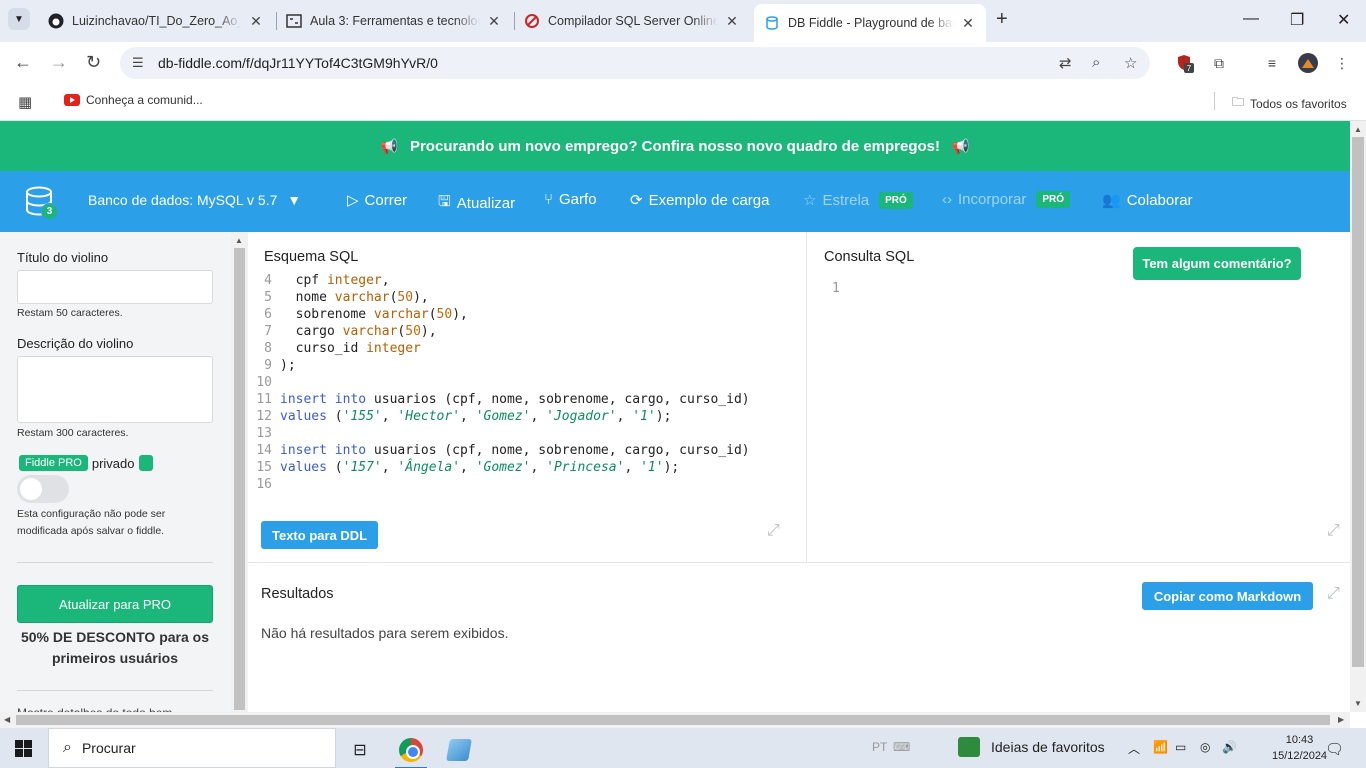 The width and height of the screenshot is (1366, 768). What do you see at coordinates (1160, 747) in the screenshot?
I see `wifi-icon: 📶` at bounding box center [1160, 747].